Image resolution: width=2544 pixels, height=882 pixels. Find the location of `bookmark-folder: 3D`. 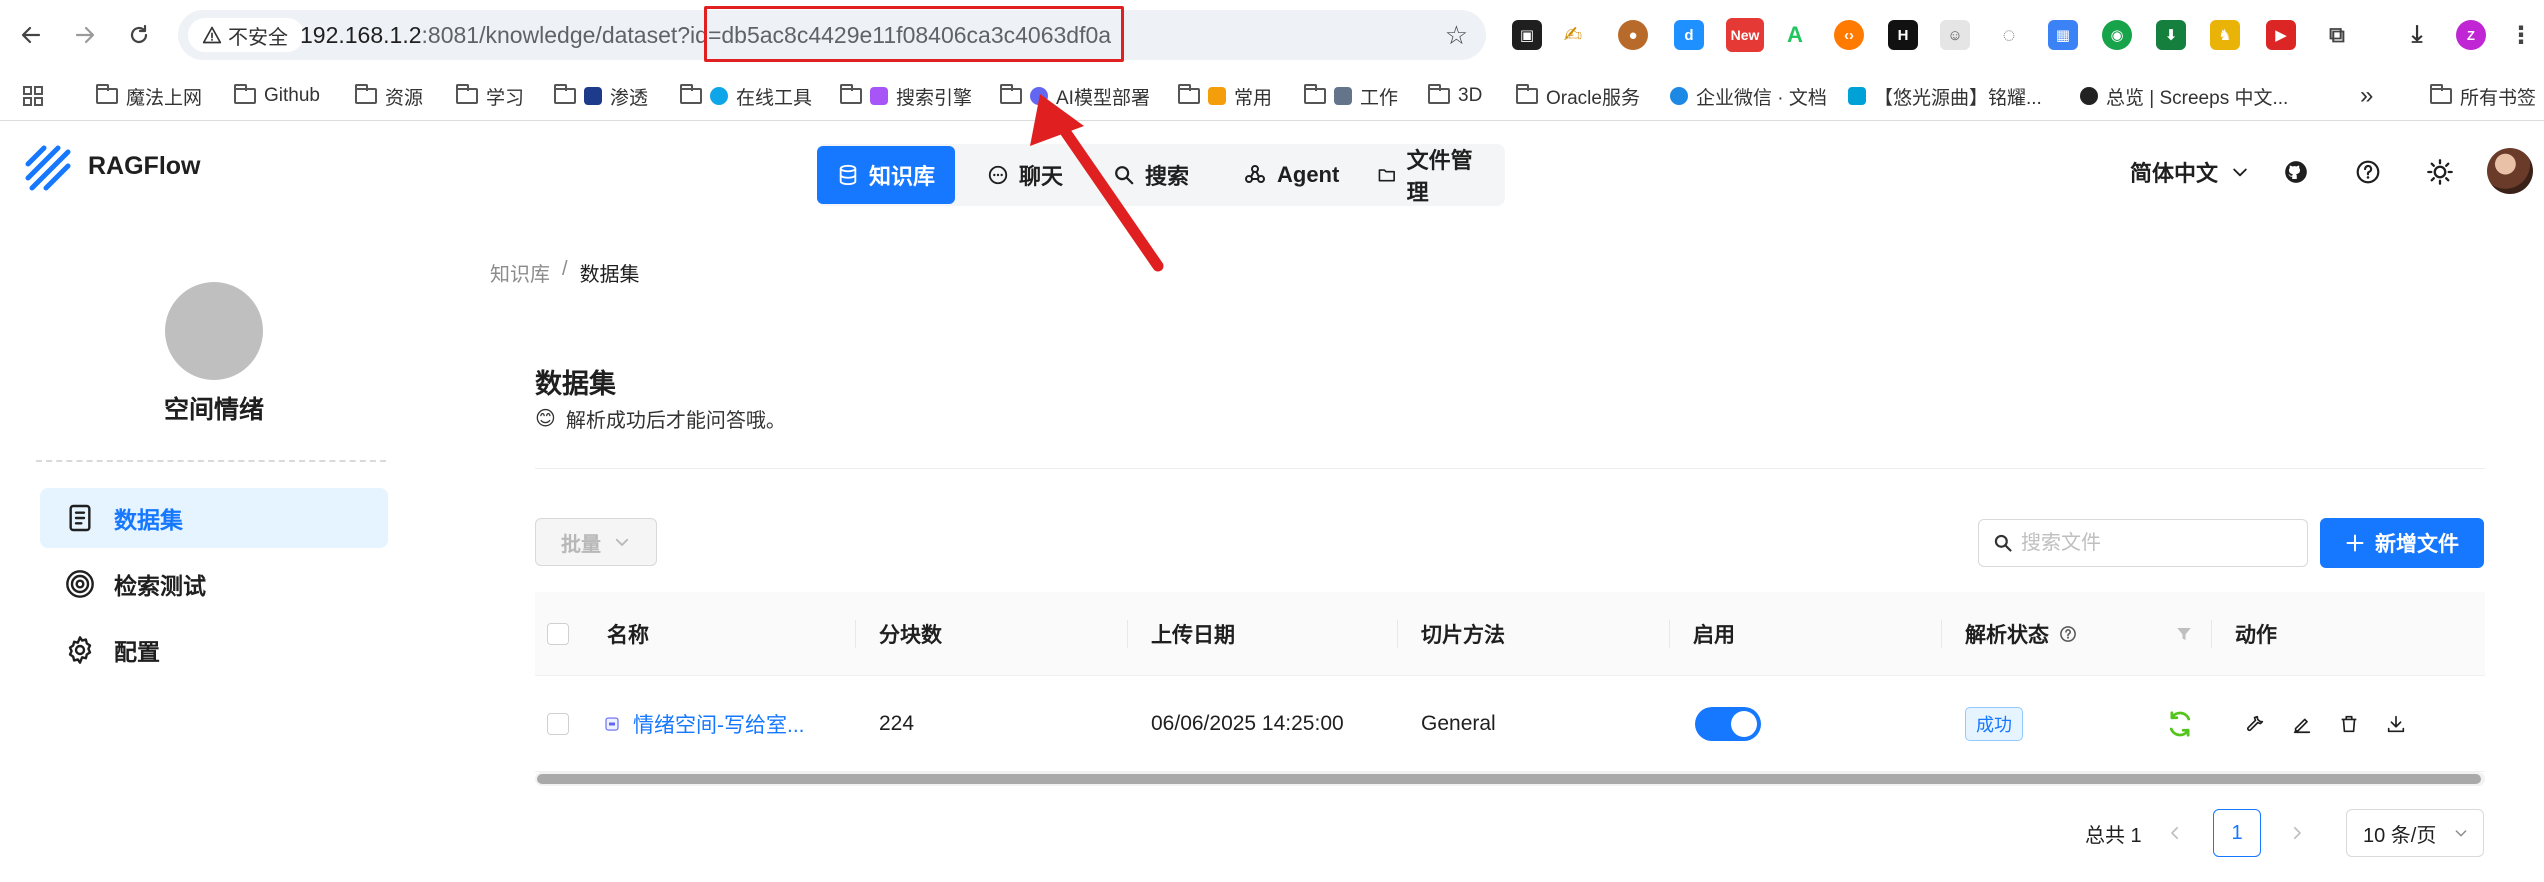

bookmark-folder: 3D is located at coordinates (1455, 96).